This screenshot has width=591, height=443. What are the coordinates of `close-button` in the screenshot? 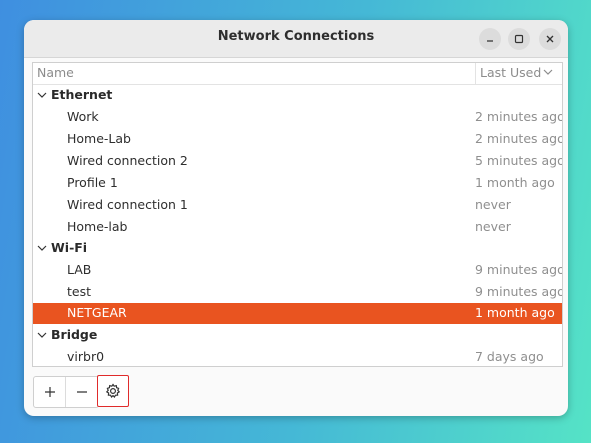 It's located at (550, 39).